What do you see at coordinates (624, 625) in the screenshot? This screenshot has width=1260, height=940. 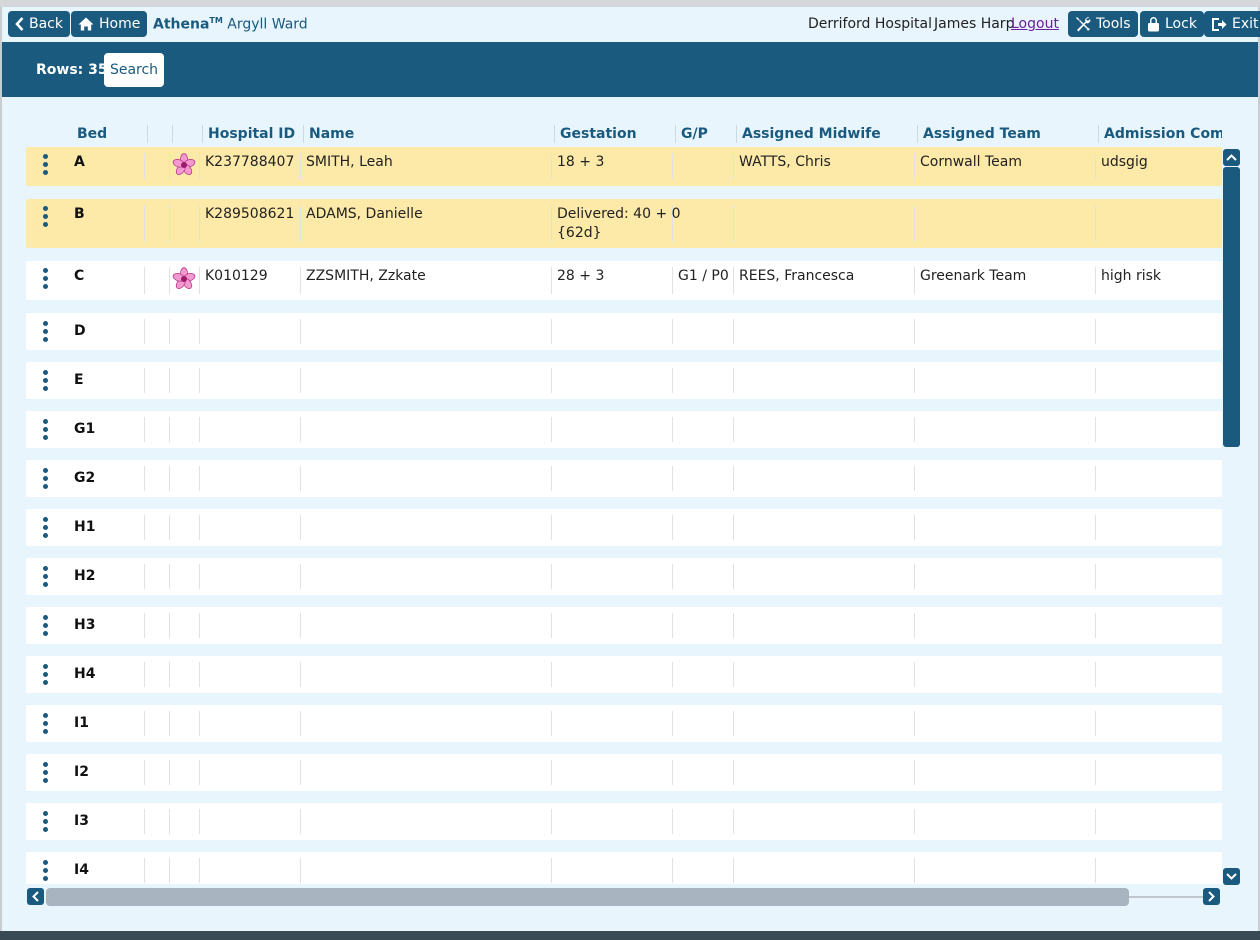 I see `bed-row: H3` at bounding box center [624, 625].